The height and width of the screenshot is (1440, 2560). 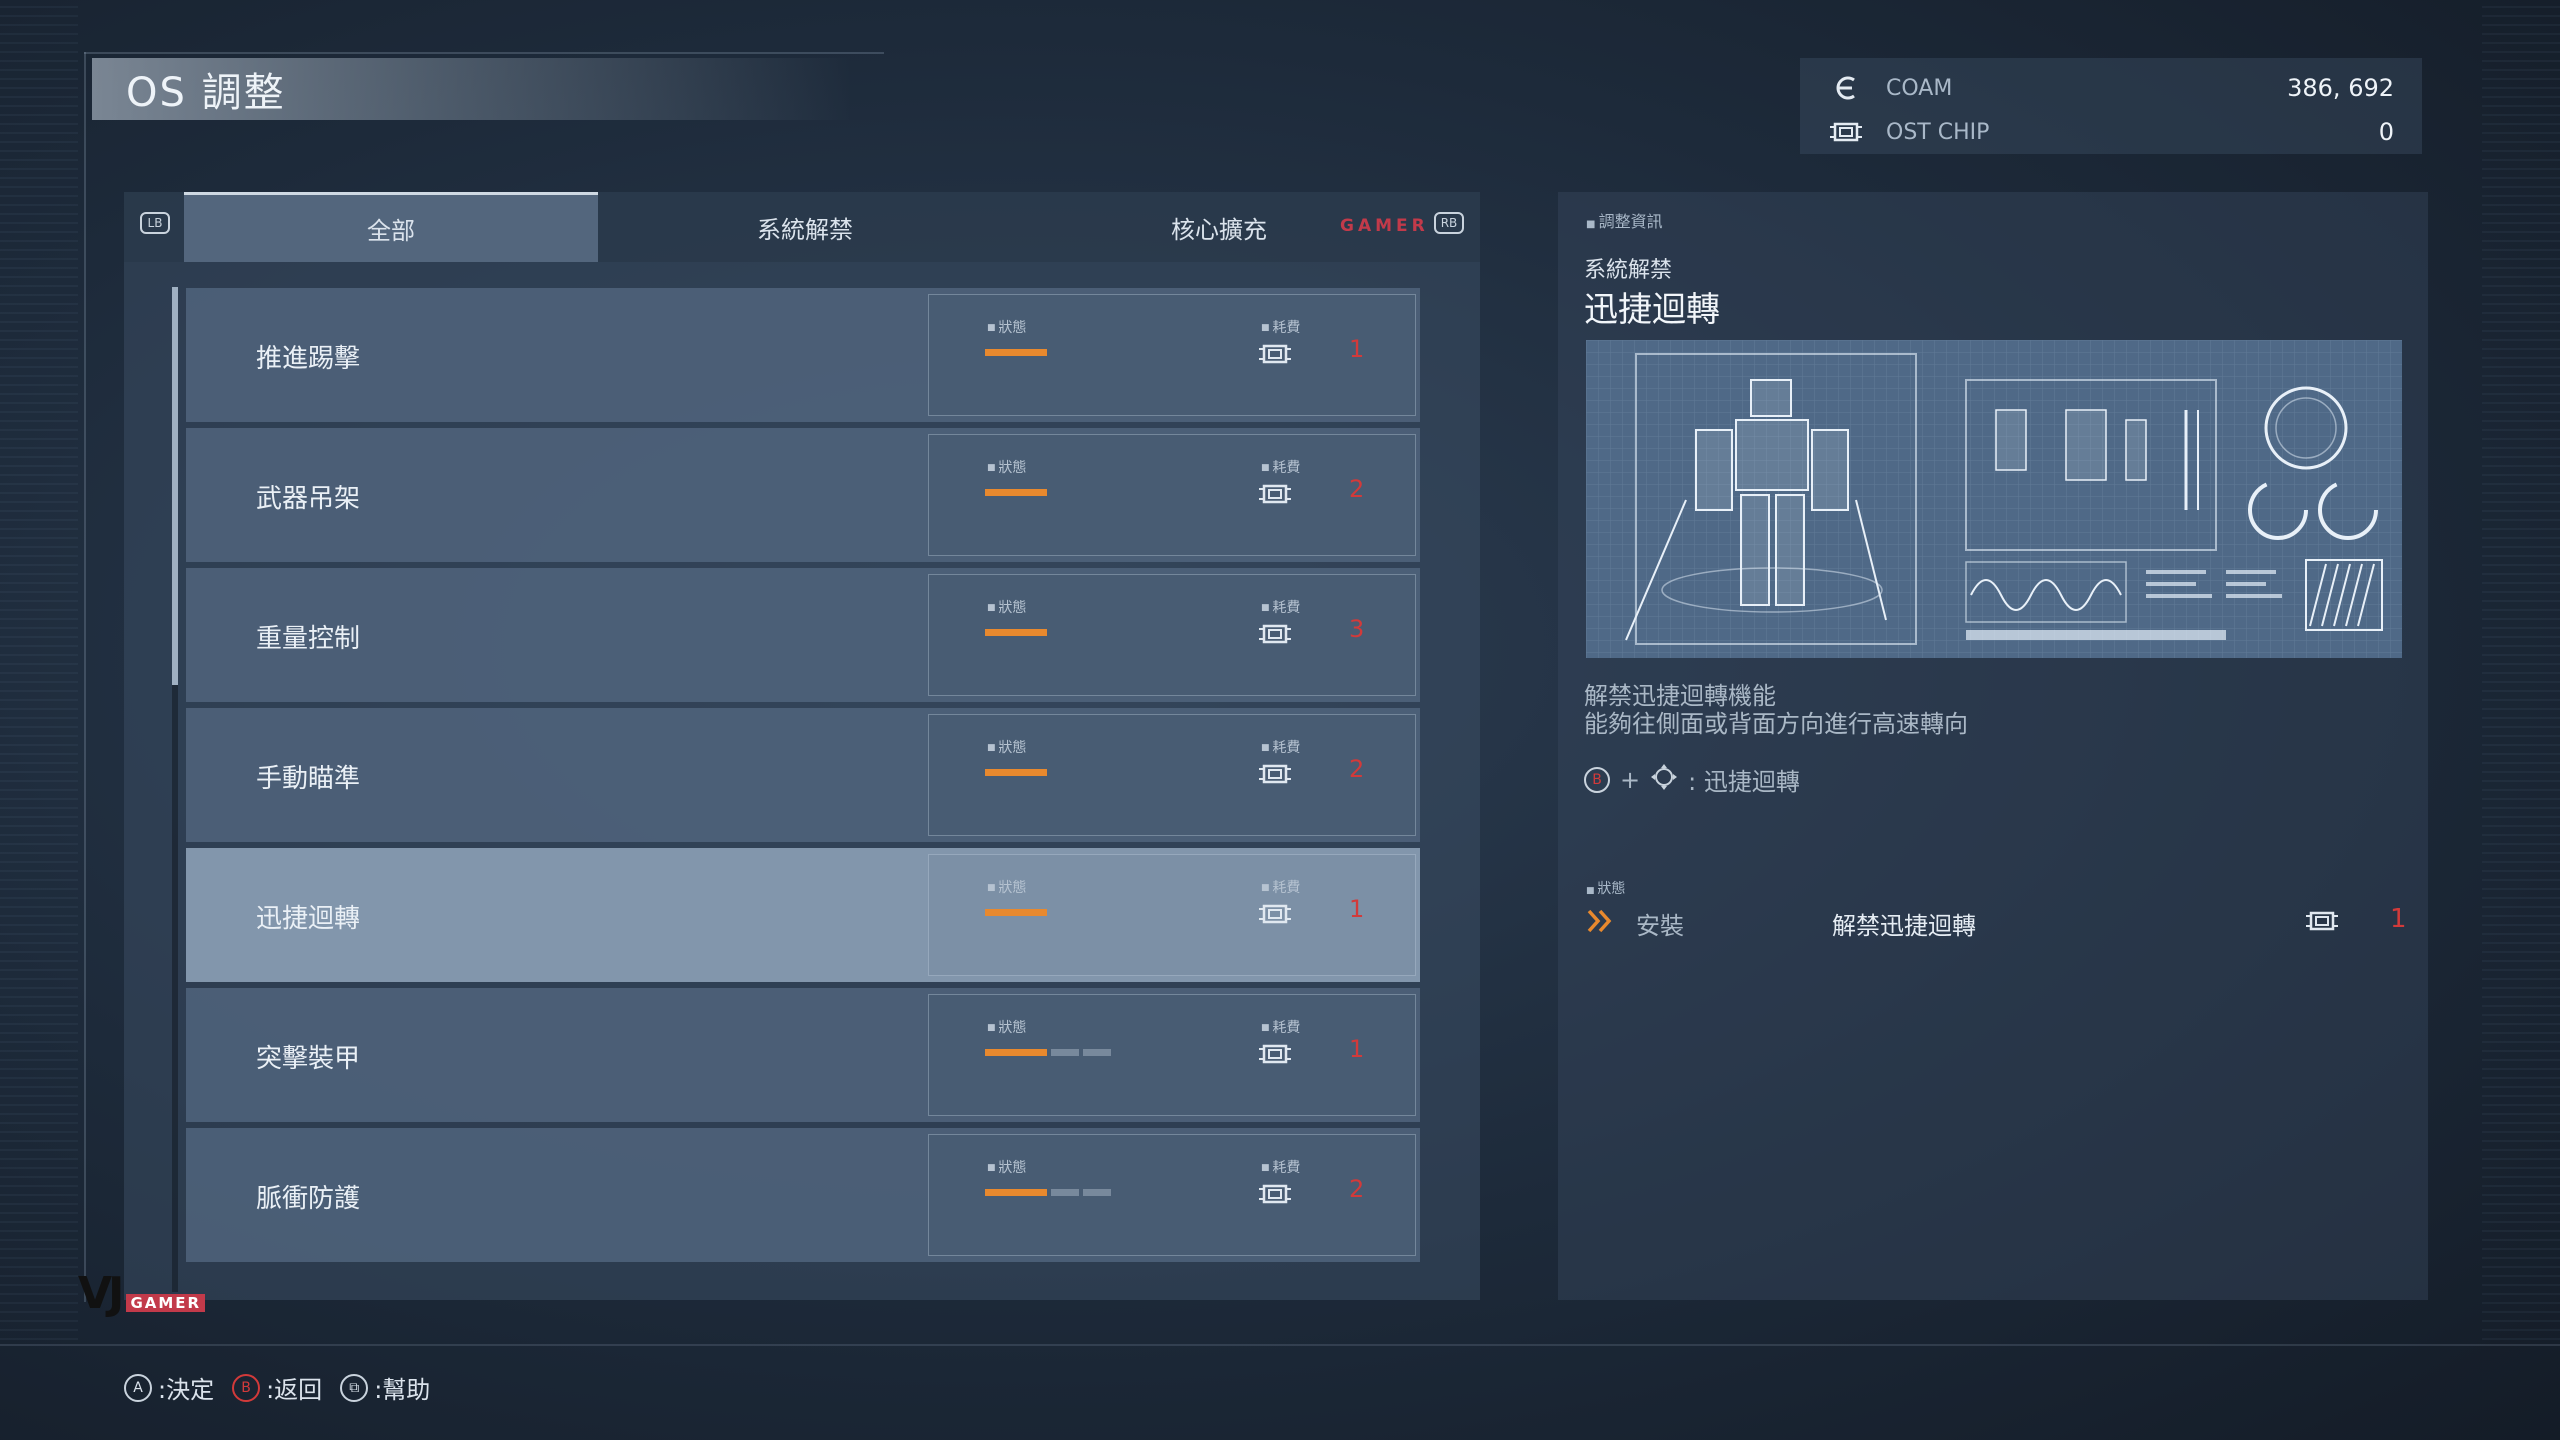 I want to click on status-header: 狀態, so click(x=1605, y=888).